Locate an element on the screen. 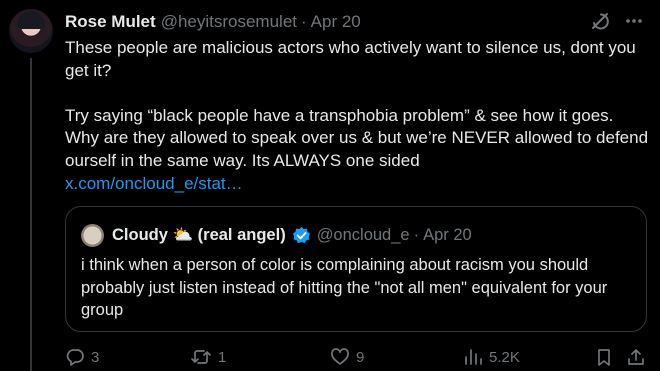 This screenshot has height=371, width=660. thread-line is located at coordinates (31, 214).